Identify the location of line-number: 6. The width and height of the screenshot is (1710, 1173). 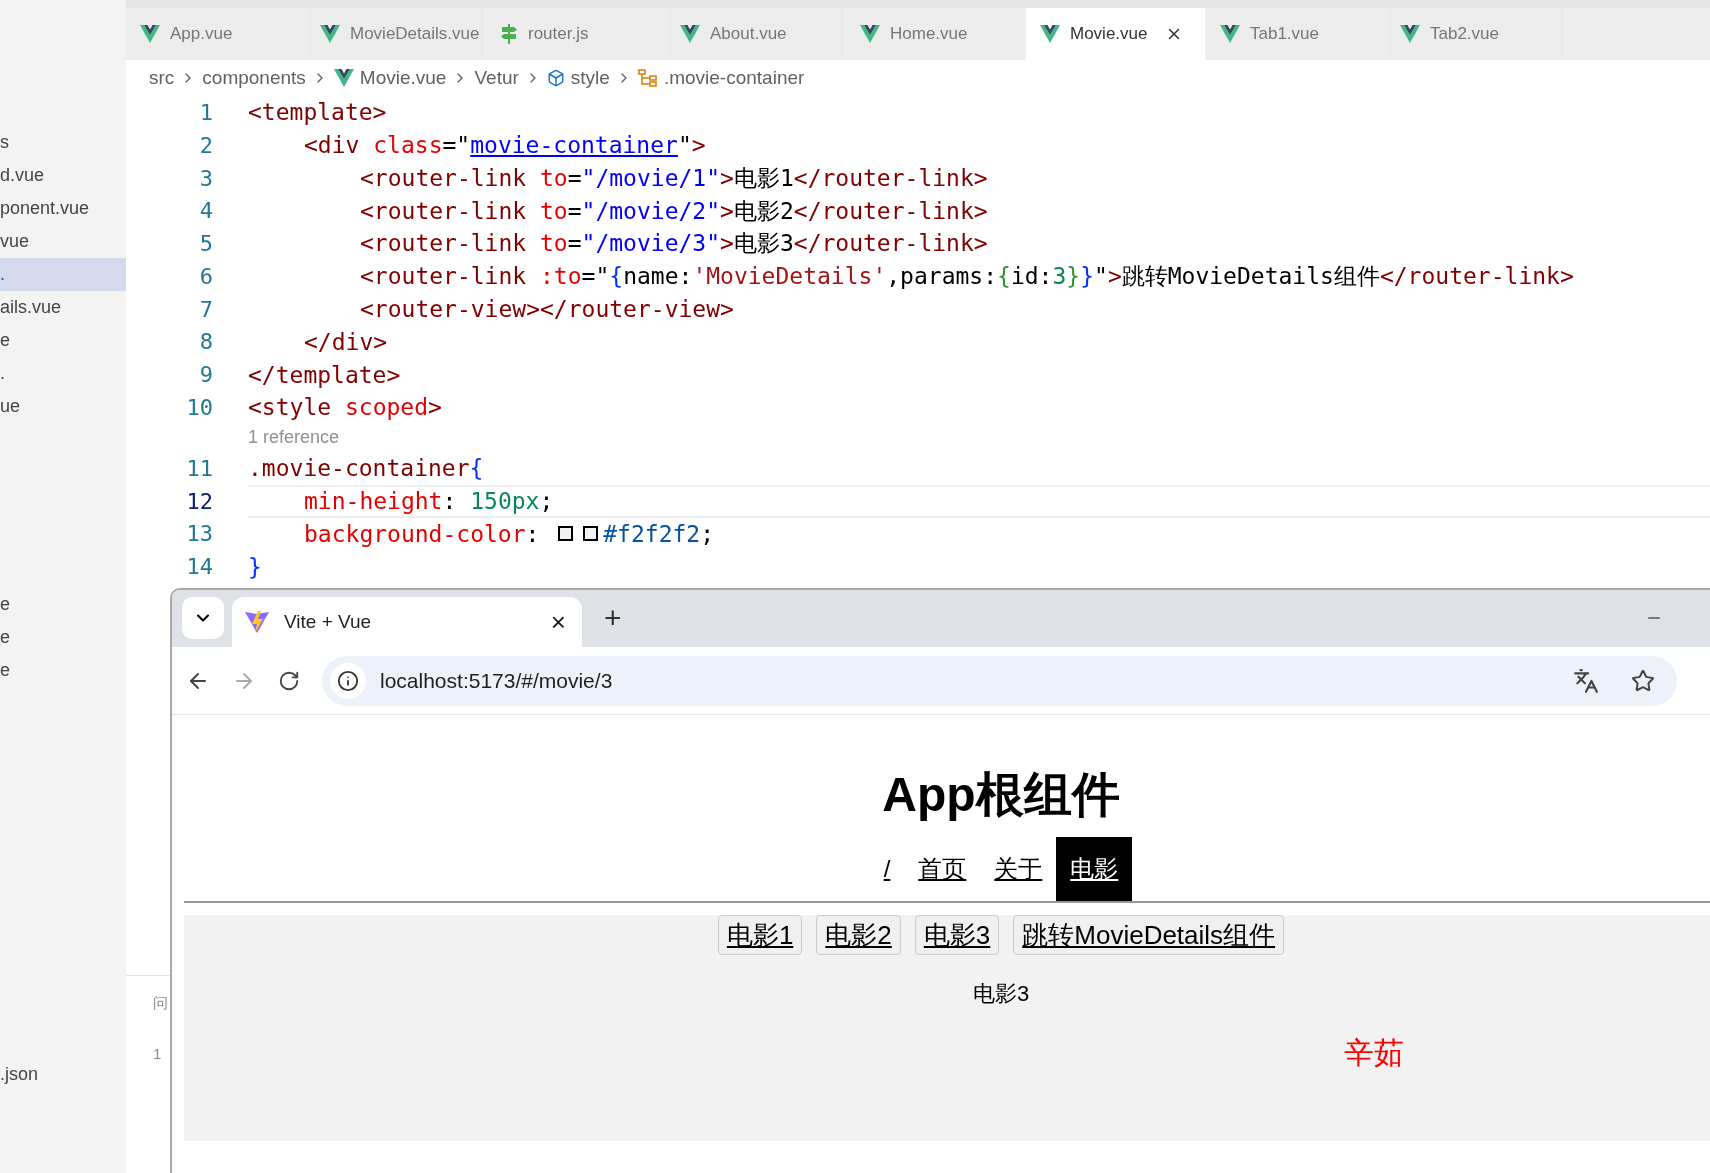
(205, 276).